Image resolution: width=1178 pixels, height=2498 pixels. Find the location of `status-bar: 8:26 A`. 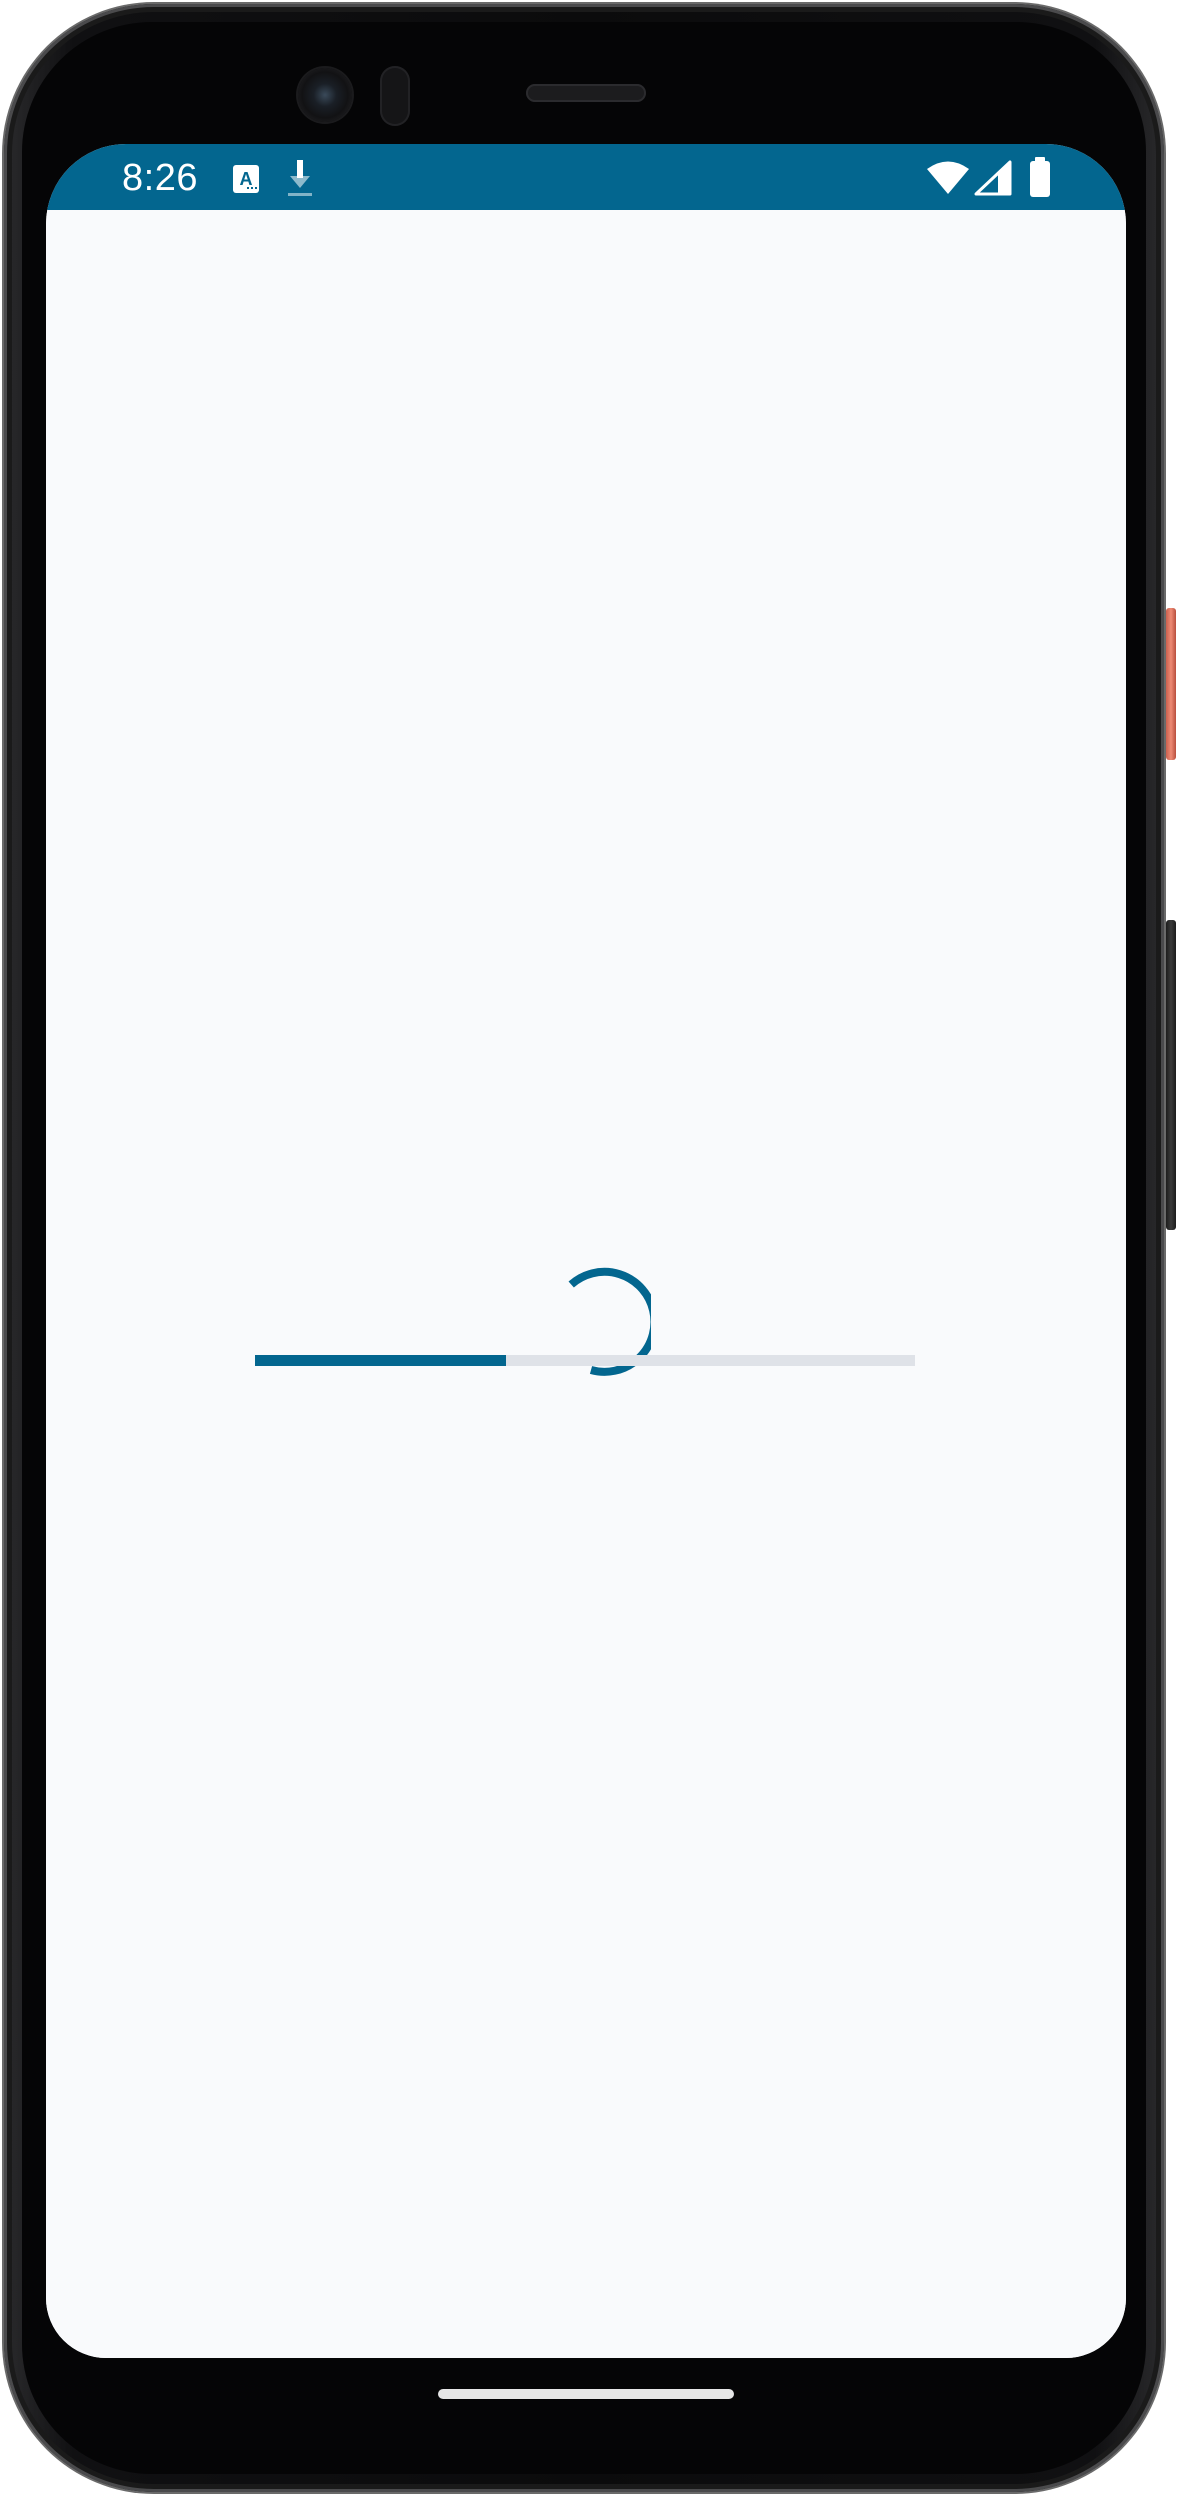

status-bar: 8:26 A is located at coordinates (586, 177).